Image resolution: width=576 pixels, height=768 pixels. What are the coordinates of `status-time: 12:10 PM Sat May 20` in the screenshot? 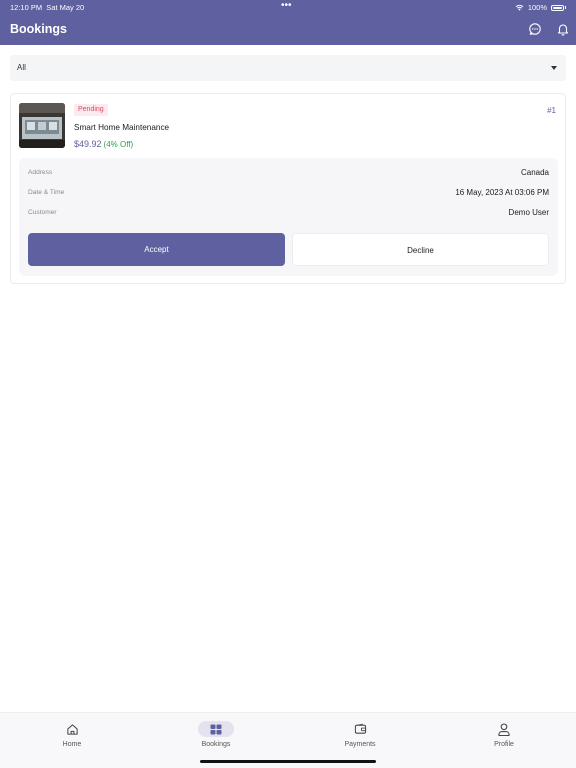 It's located at (47, 7).